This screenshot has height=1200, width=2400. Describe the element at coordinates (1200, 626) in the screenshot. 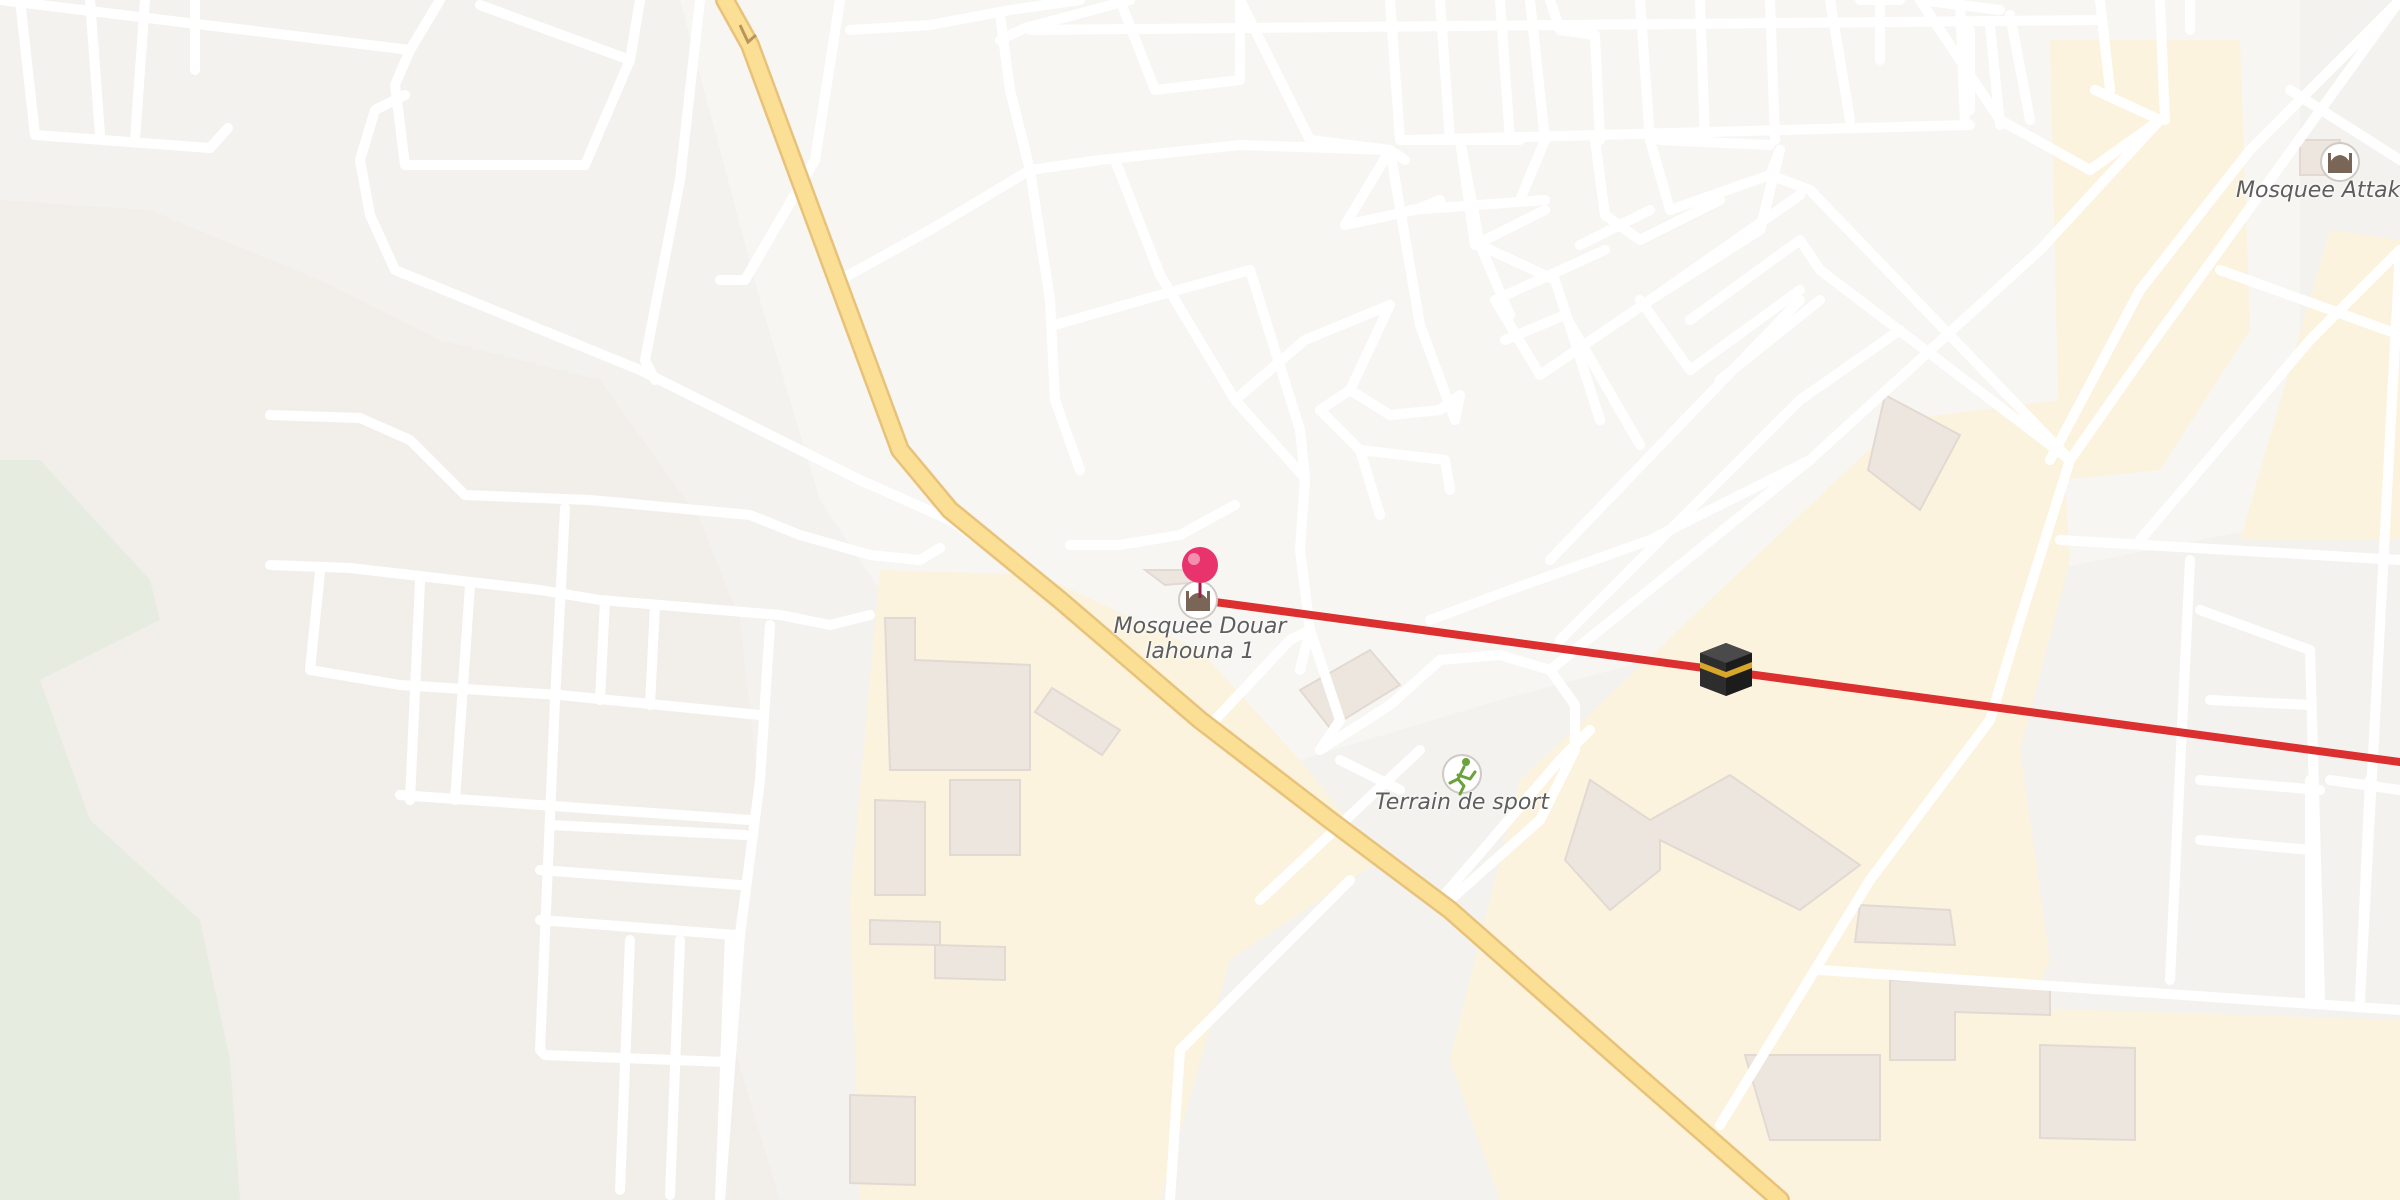

I see `poi-label-line: Mosquee Douar` at that location.